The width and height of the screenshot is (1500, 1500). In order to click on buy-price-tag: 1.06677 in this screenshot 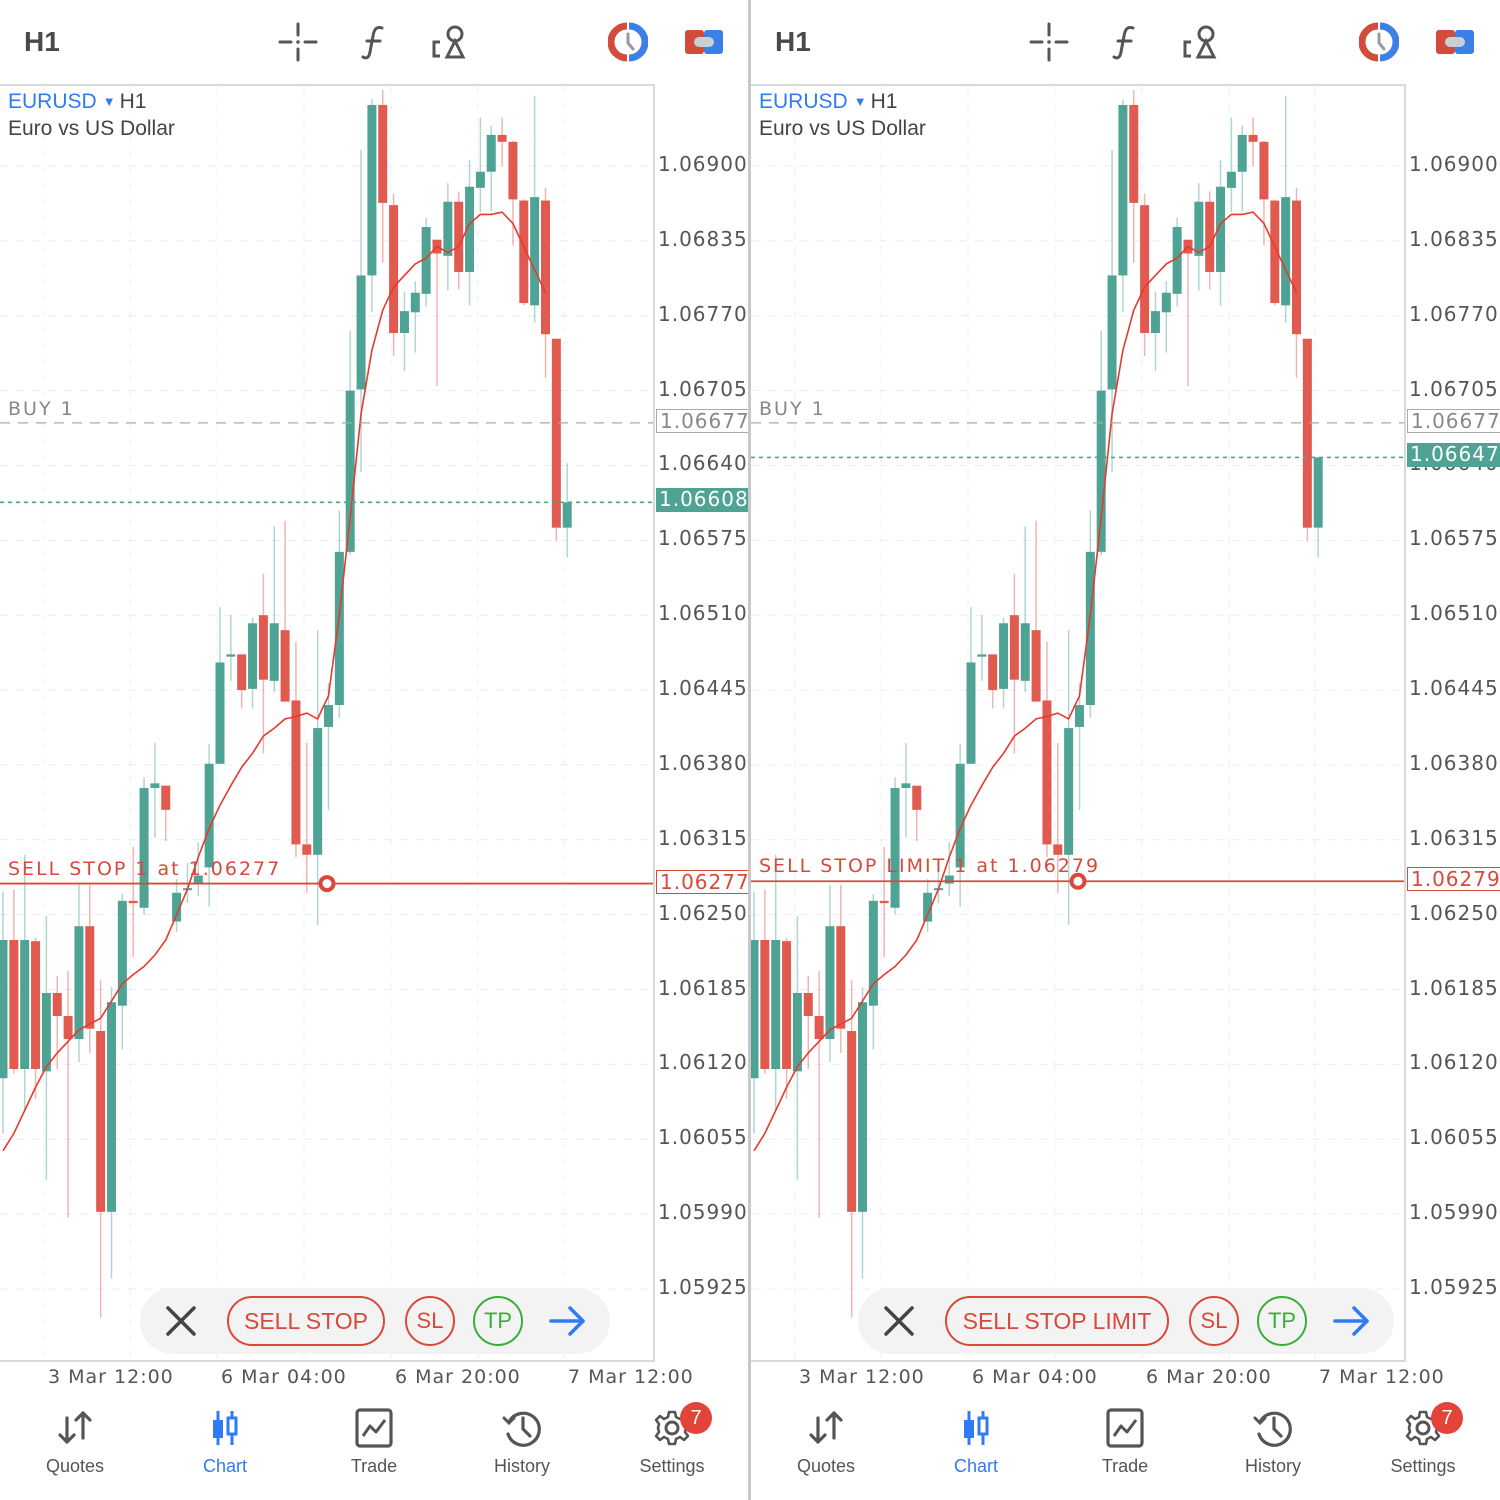, I will do `click(1453, 421)`.